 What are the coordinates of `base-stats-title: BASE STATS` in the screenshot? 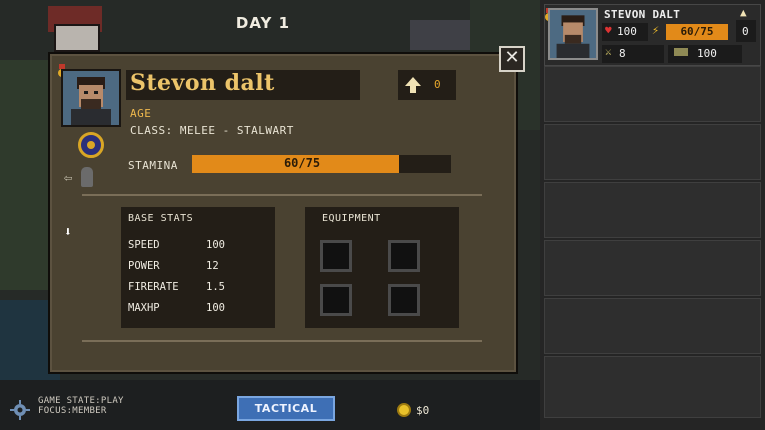 It's located at (161, 218).